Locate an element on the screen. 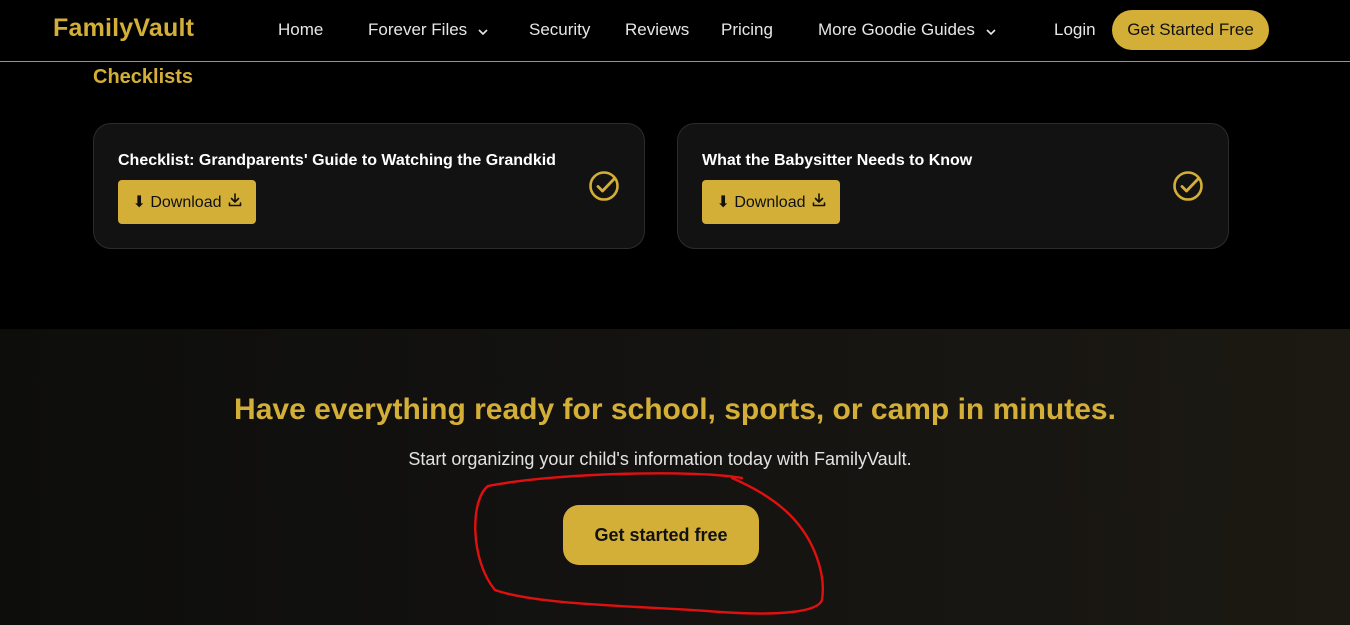 This screenshot has width=1350, height=625. get-started-free-cta-button: Get started free is located at coordinates (661, 535).